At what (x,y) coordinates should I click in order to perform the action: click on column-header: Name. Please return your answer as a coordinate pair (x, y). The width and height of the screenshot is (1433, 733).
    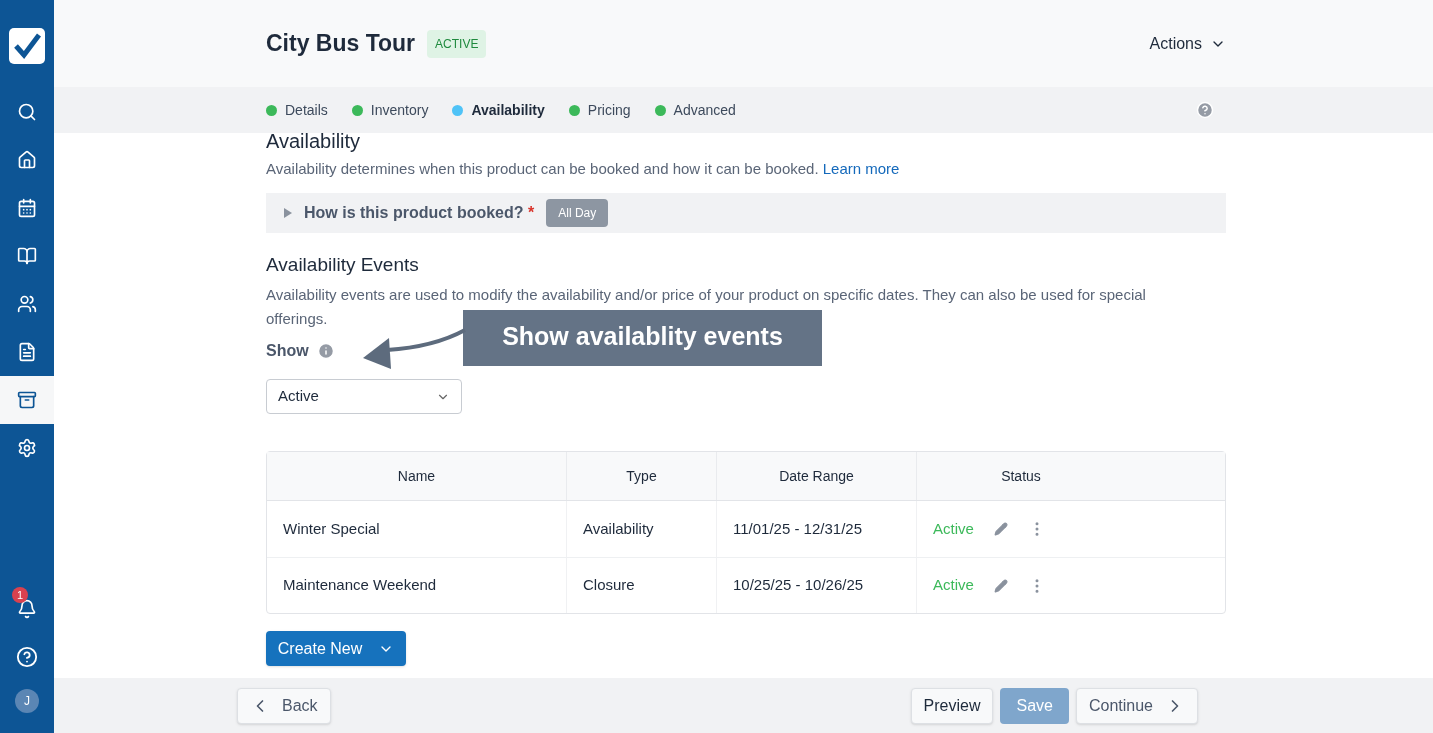
    Looking at the image, I should click on (417, 476).